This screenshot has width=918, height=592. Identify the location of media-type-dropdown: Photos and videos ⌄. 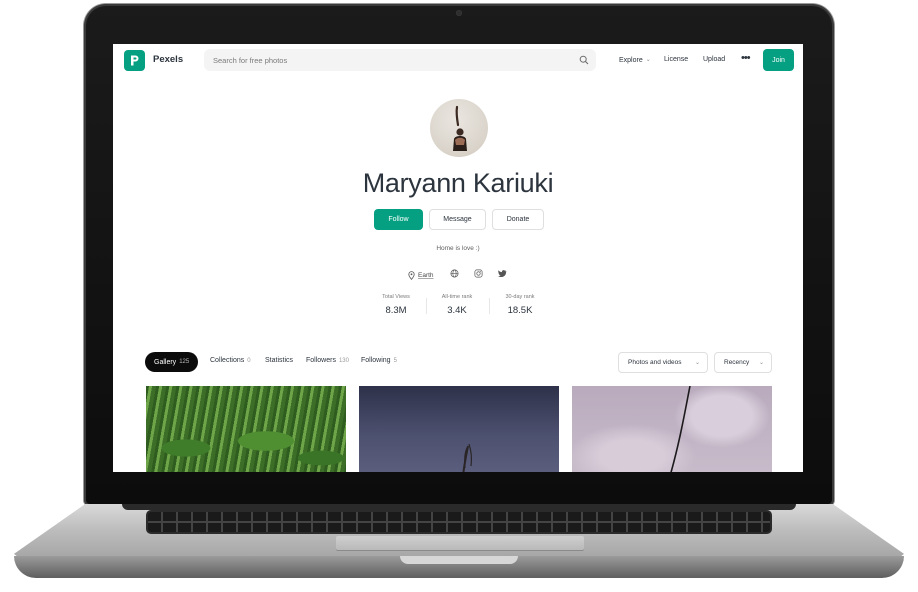
(663, 362).